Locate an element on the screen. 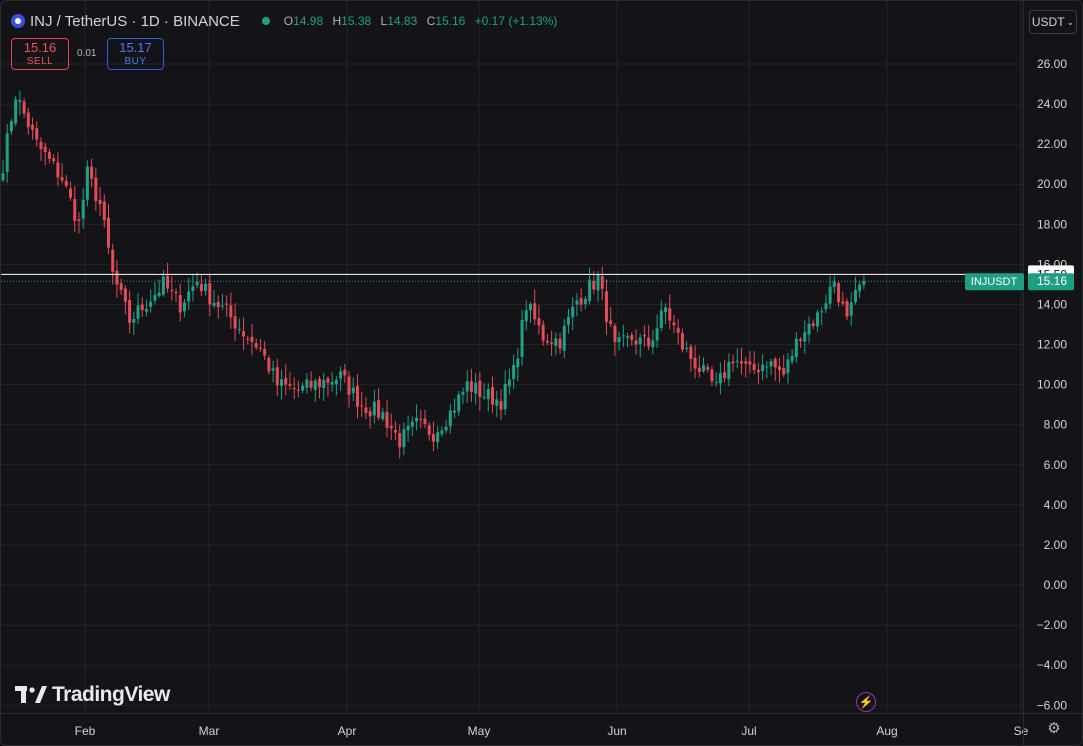 Image resolution: width=1083 pixels, height=746 pixels. lightning-icon: ⚡ is located at coordinates (866, 702).